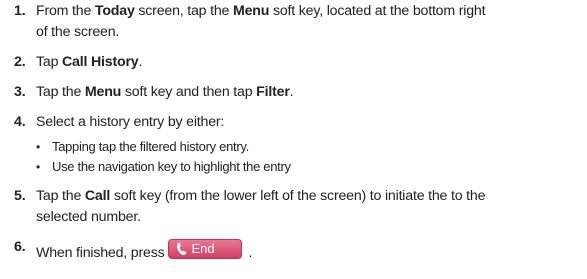 This screenshot has height=279, width=587. I want to click on step-text: Select a history entry by either:, so click(130, 122).